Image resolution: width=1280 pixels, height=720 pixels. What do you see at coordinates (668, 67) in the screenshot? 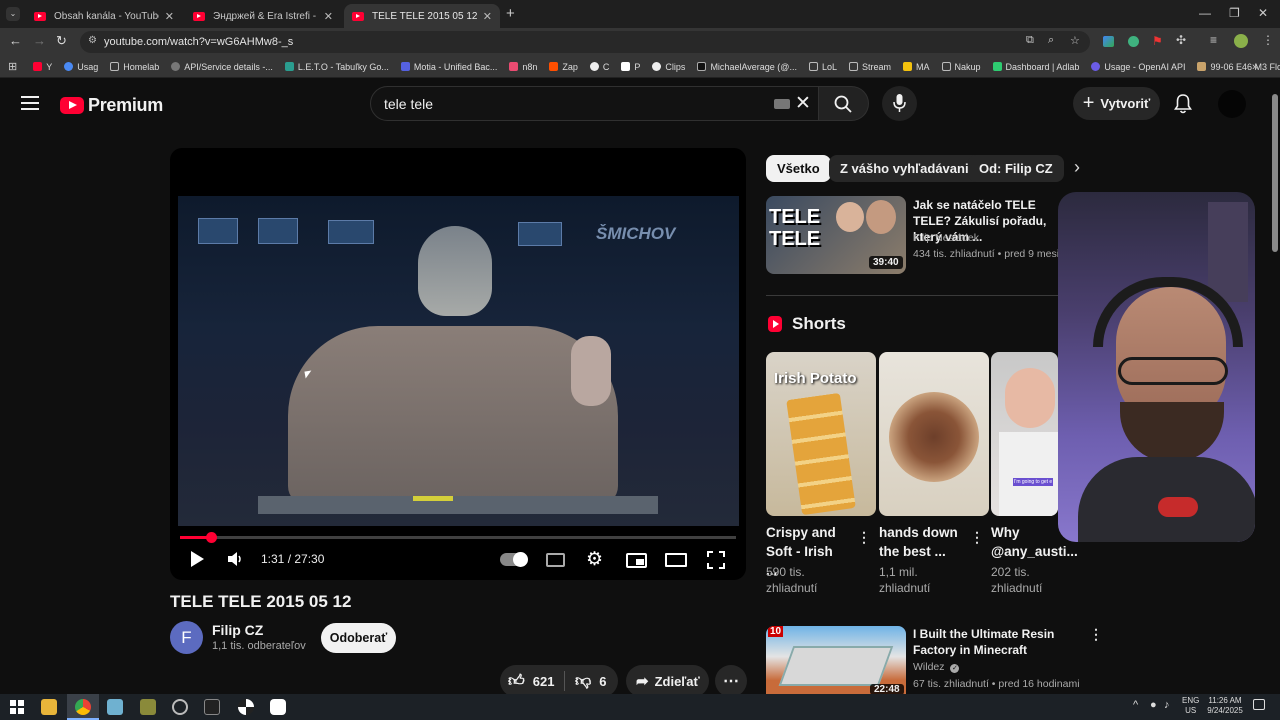
I see `bookmark-item: Clips` at bounding box center [668, 67].